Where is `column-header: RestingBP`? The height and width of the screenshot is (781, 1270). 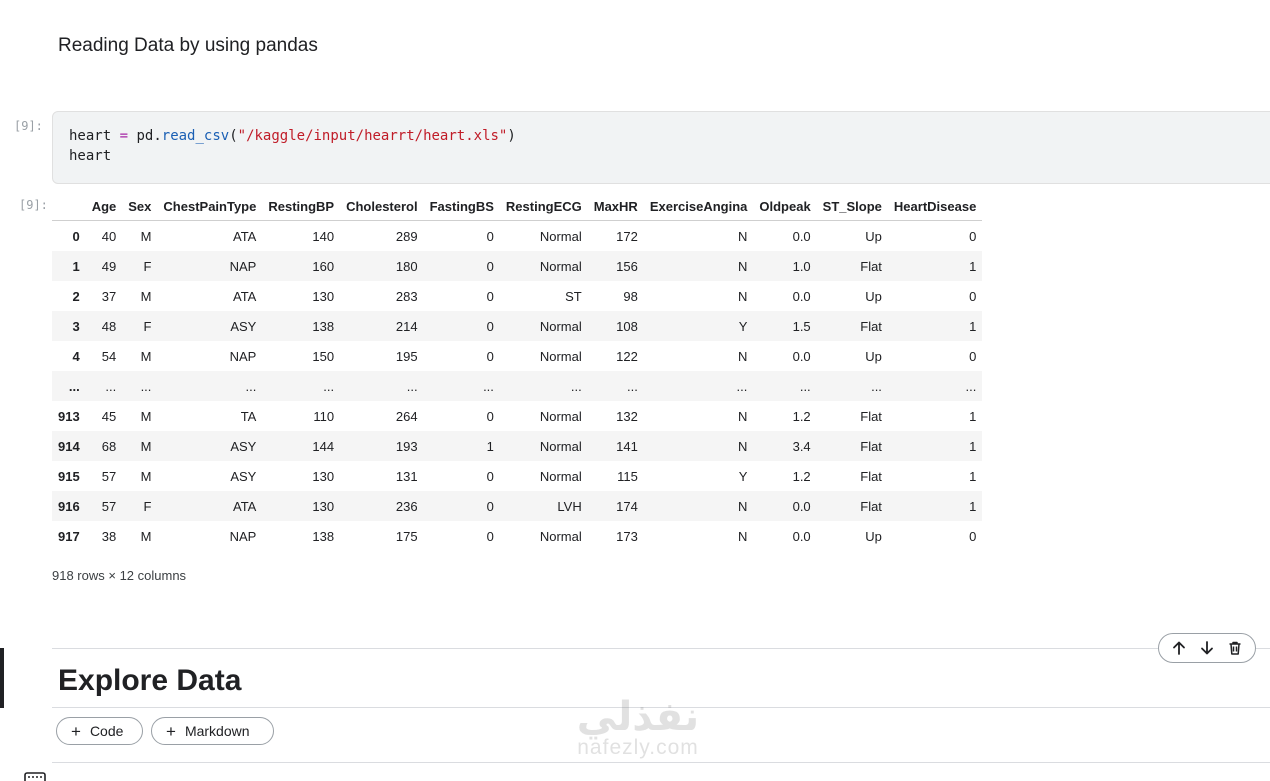 column-header: RestingBP is located at coordinates (301, 206).